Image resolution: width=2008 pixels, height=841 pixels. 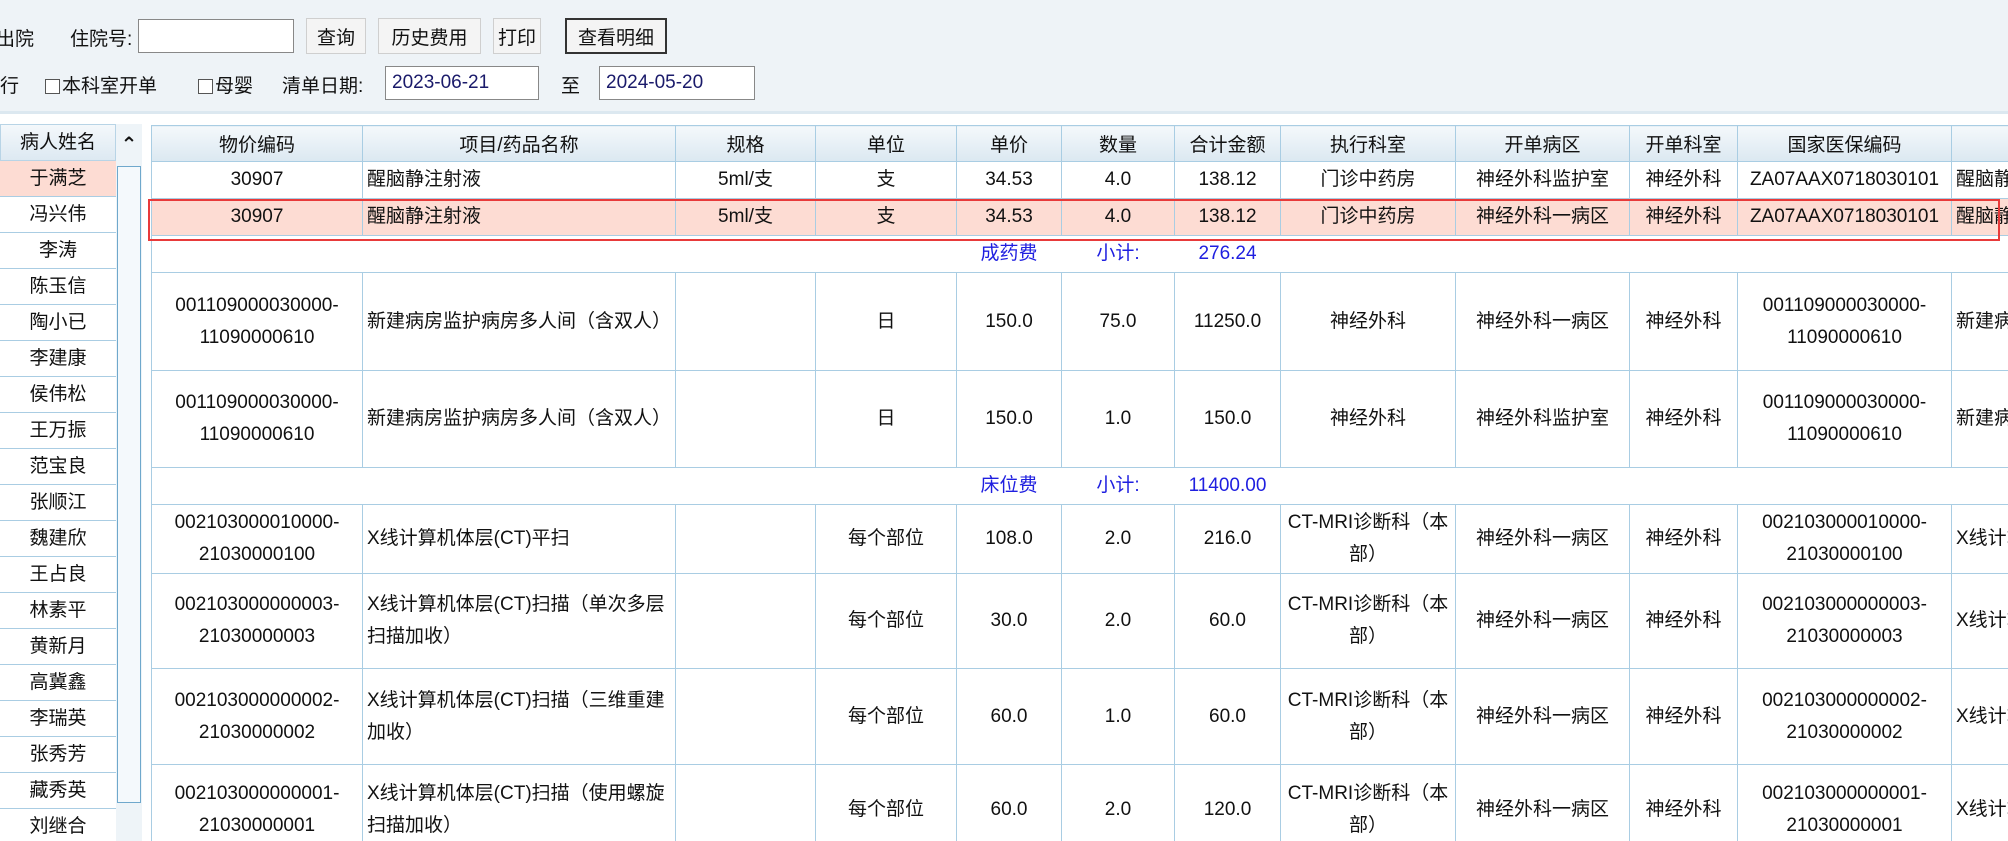 I want to click on table-cell: 11250.0, so click(x=1227, y=321).